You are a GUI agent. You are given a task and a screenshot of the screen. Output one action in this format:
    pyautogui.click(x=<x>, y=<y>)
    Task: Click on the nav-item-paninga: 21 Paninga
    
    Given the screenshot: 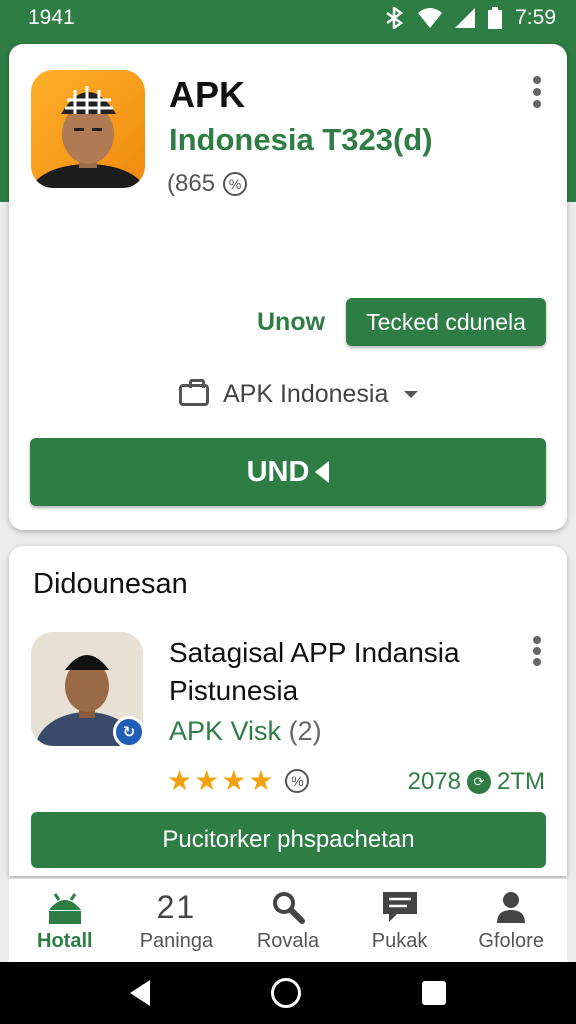 What is the action you would take?
    pyautogui.click(x=176, y=920)
    